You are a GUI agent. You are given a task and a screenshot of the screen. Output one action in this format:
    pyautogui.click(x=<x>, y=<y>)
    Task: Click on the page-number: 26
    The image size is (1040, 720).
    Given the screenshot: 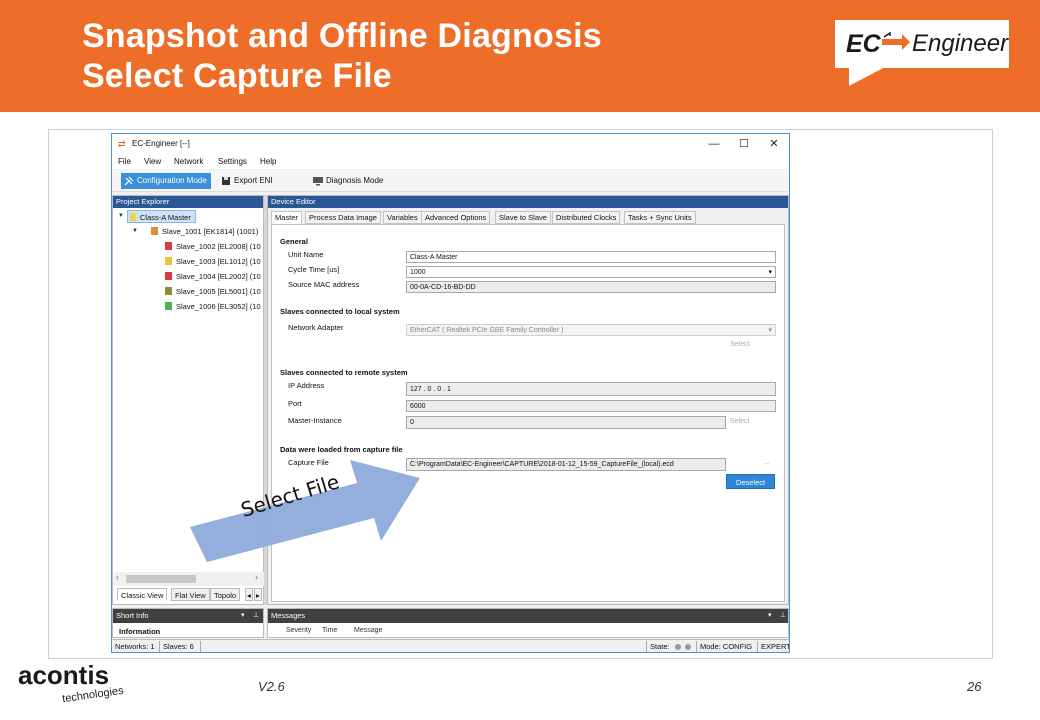 What is the action you would take?
    pyautogui.click(x=974, y=686)
    